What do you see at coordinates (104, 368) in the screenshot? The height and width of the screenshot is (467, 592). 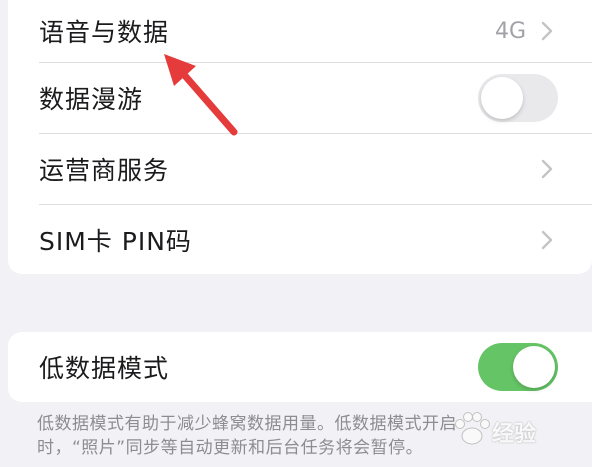 I see `low-data-mode-label: 低数据模式` at bounding box center [104, 368].